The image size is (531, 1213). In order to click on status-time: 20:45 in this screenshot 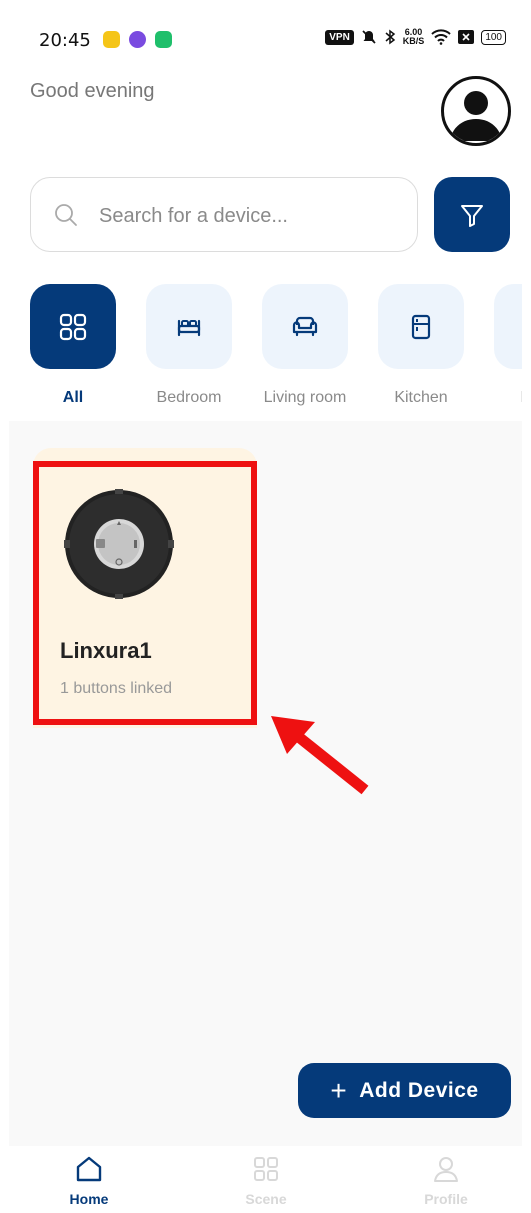, I will do `click(65, 40)`.